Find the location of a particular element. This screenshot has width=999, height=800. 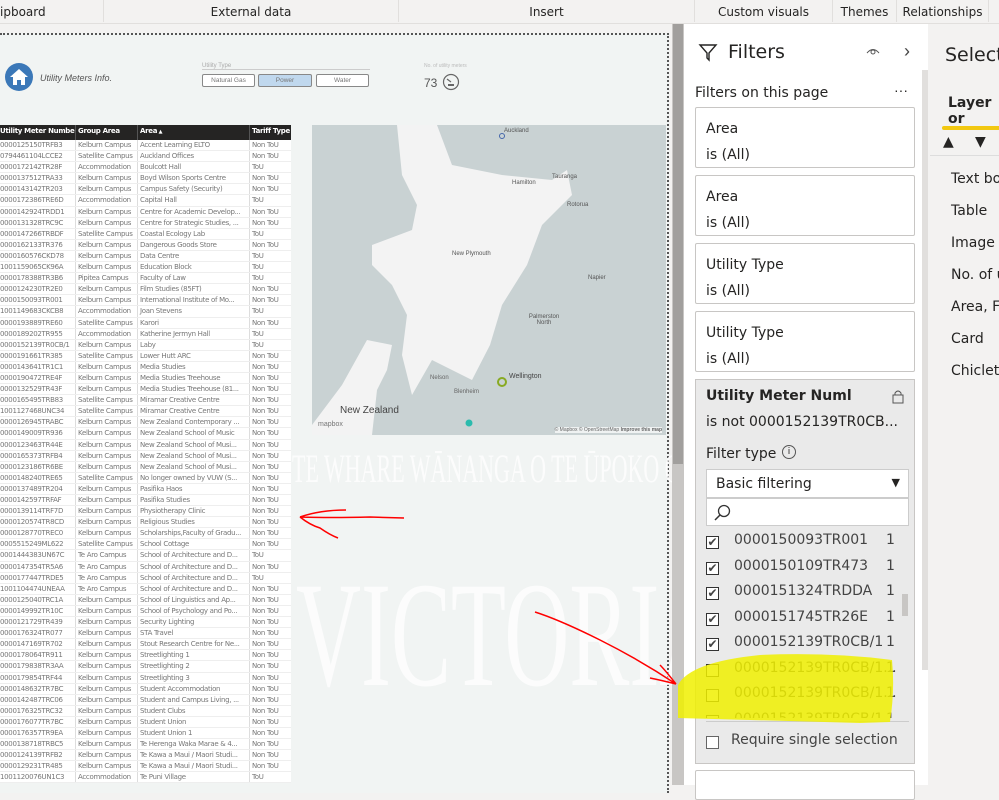

layer-item: Table is located at coordinates (969, 211).